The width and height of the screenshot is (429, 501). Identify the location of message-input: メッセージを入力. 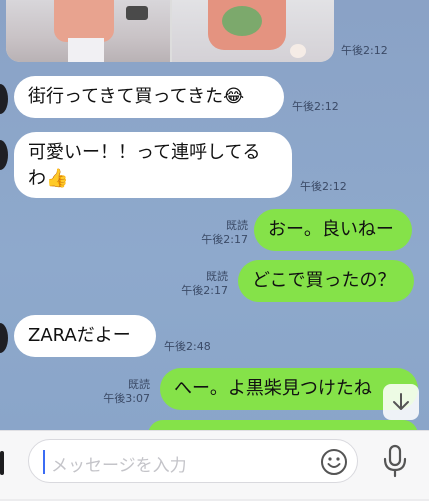
(193, 461).